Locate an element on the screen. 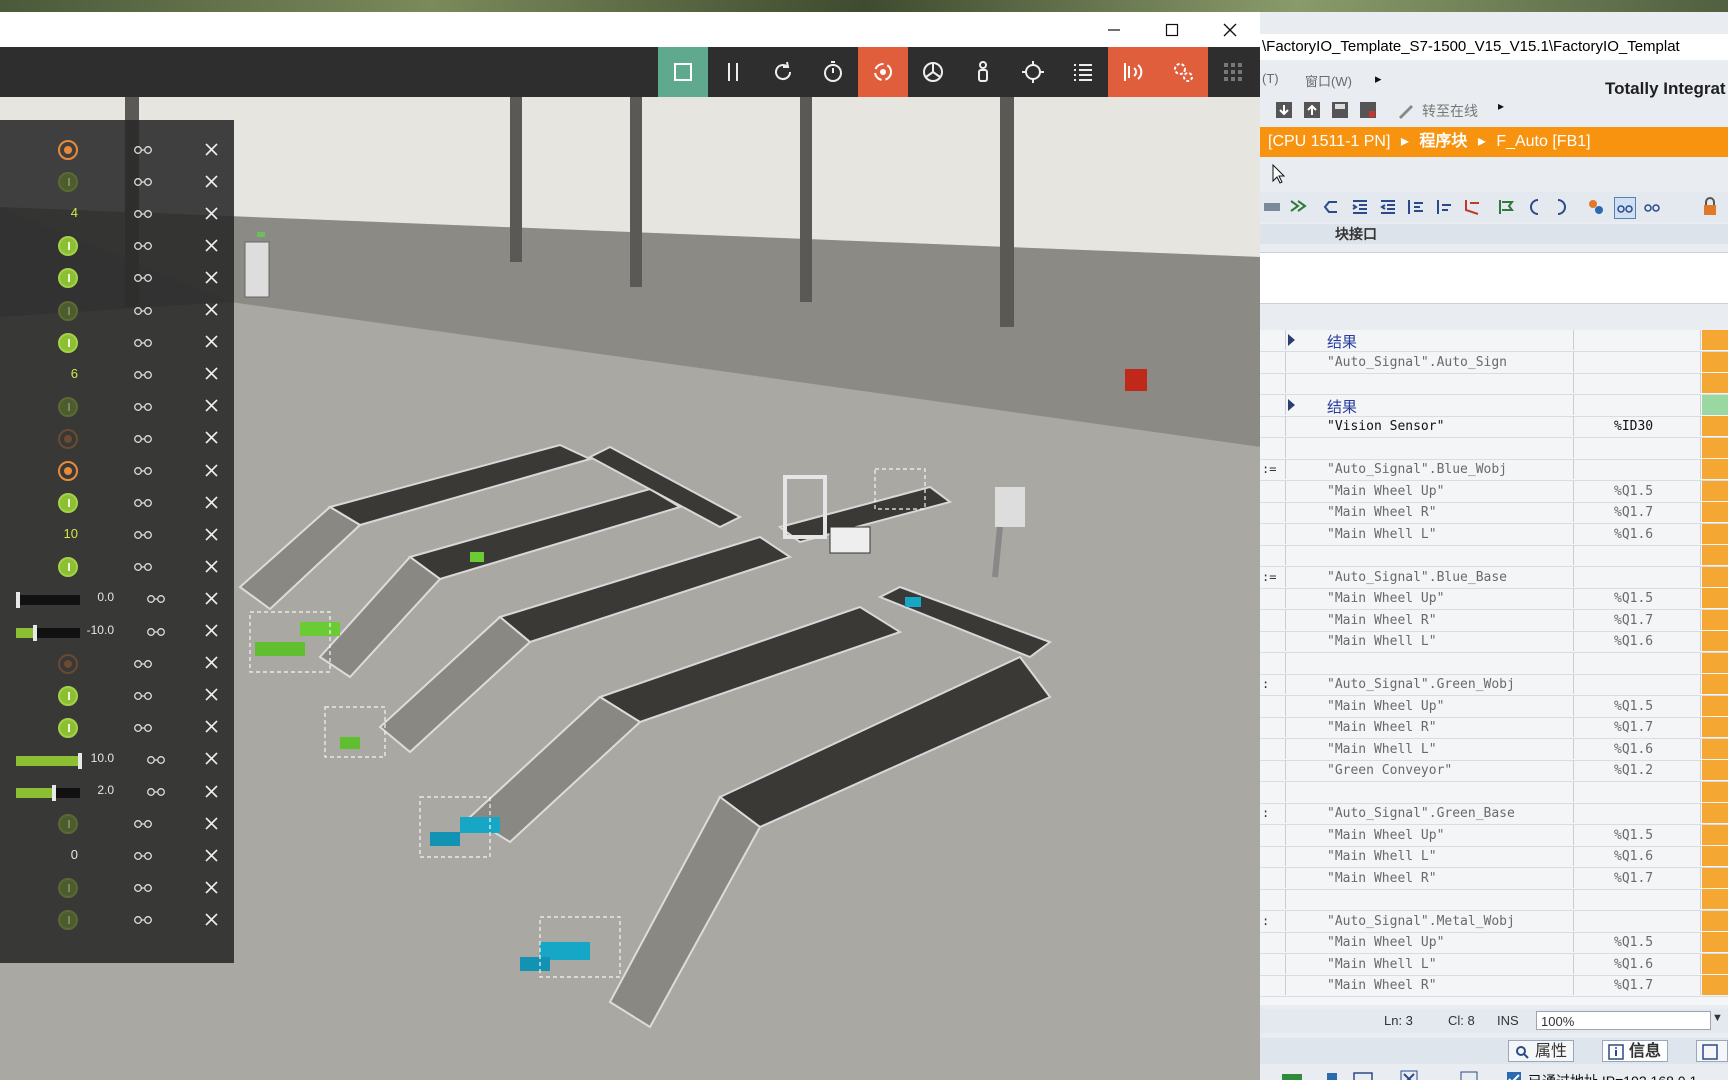 This screenshot has width=1728, height=1080. outdent-icon is located at coordinates (1388, 207).